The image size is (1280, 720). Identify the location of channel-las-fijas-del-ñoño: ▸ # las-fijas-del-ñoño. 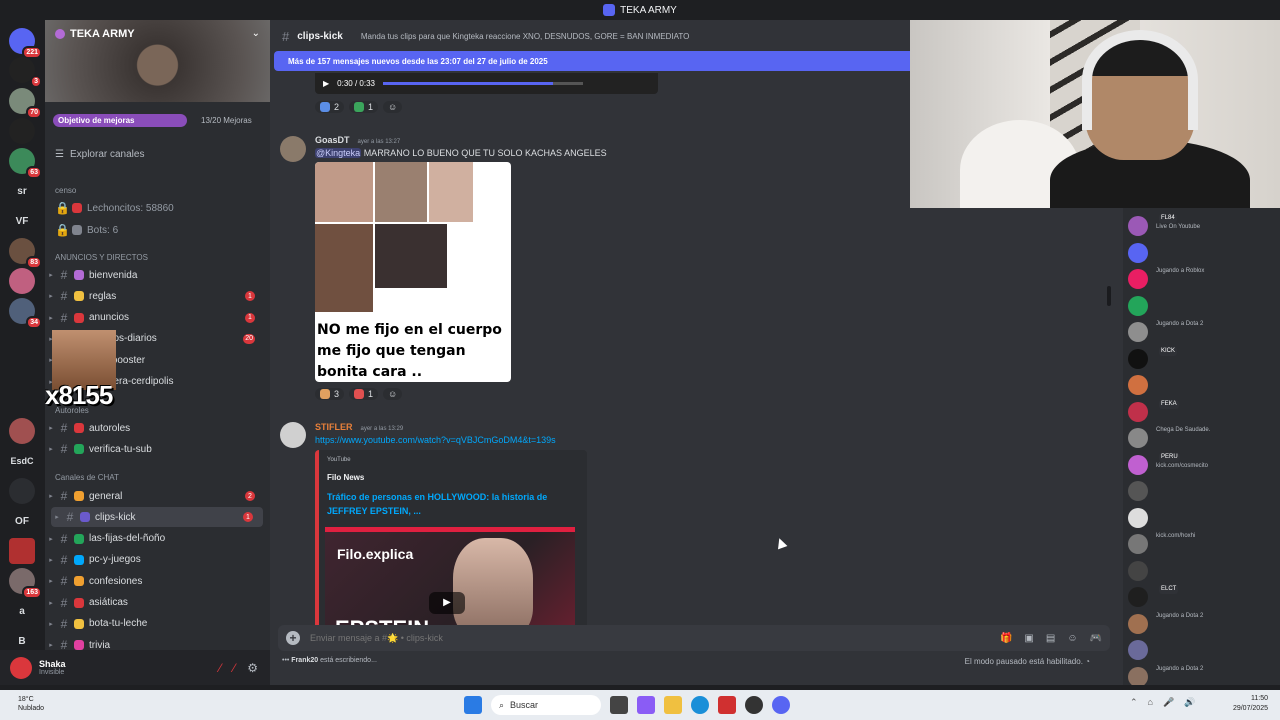
(155, 539).